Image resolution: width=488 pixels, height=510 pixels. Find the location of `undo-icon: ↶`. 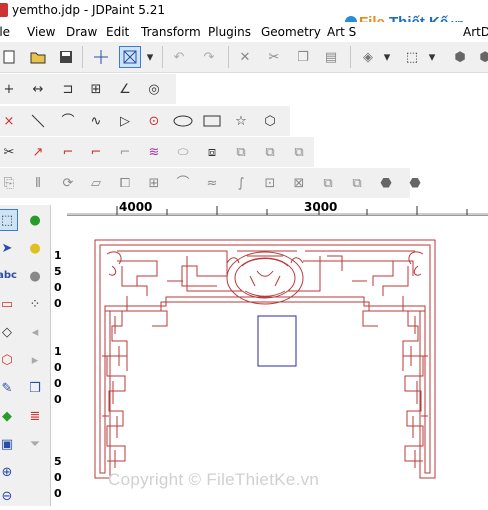

undo-icon: ↶ is located at coordinates (179, 57).